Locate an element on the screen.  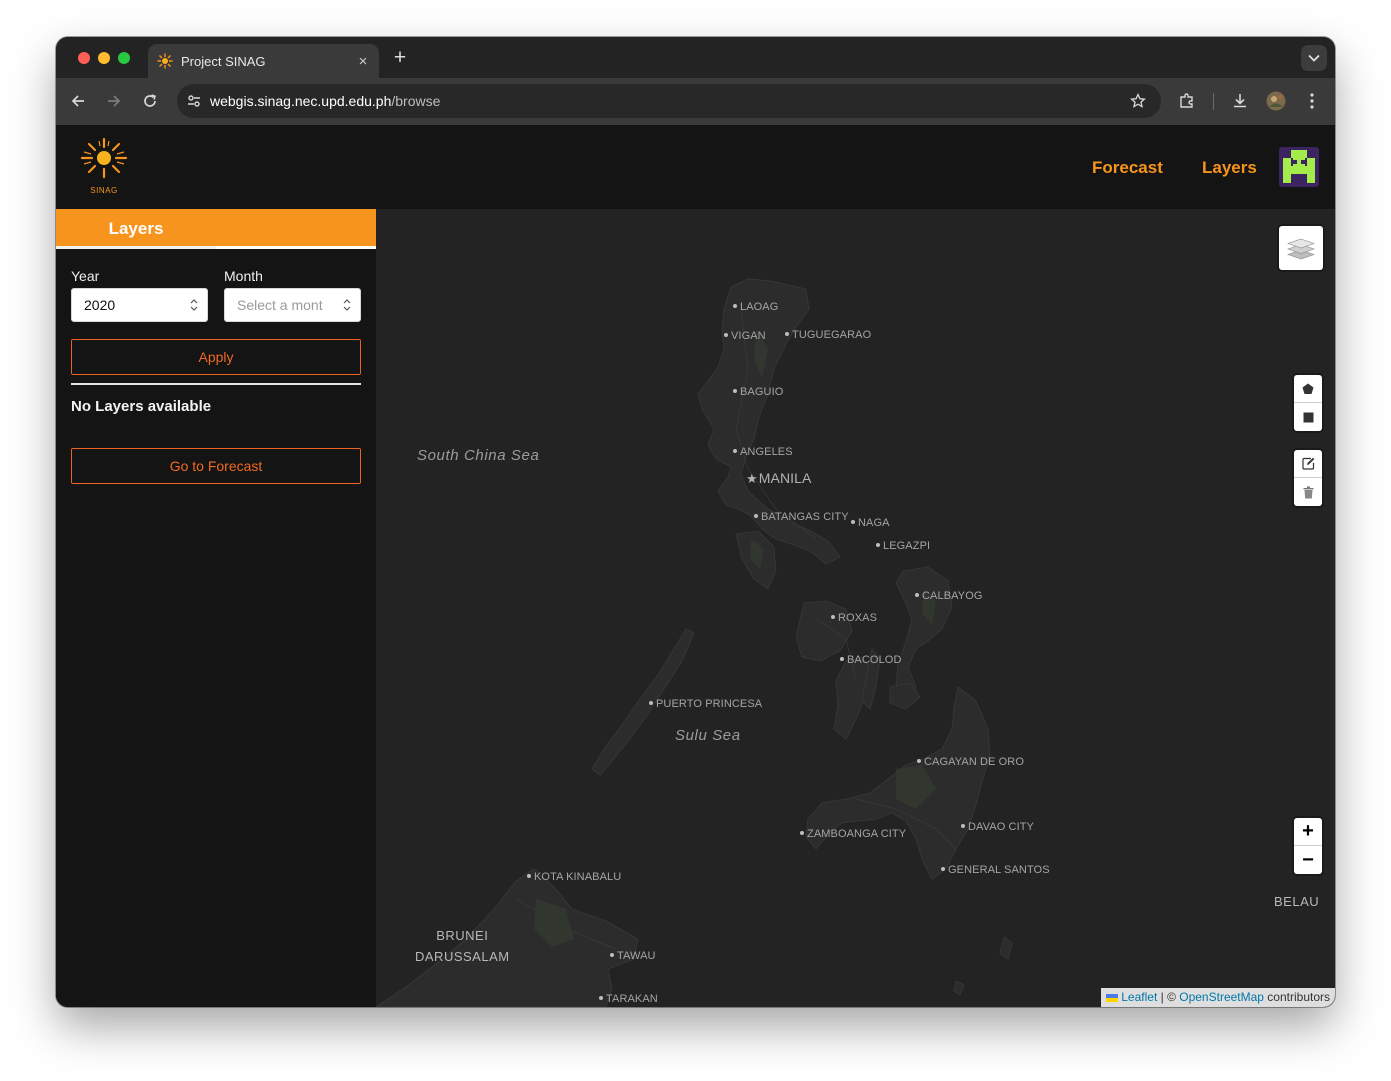
tab-layers: Layers is located at coordinates (136, 229).